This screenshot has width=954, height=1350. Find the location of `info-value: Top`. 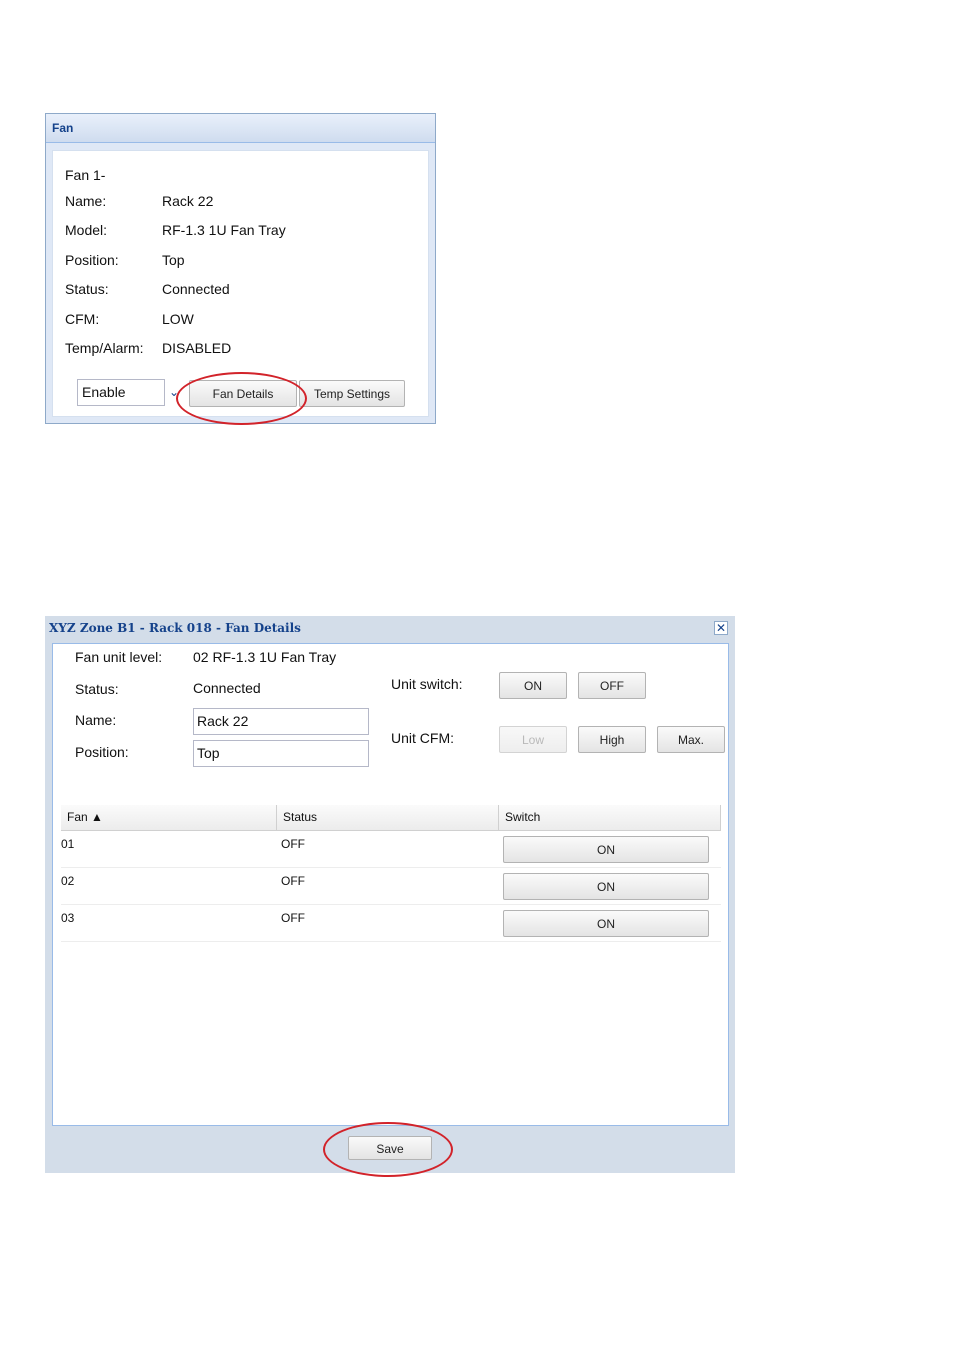

info-value: Top is located at coordinates (173, 260).